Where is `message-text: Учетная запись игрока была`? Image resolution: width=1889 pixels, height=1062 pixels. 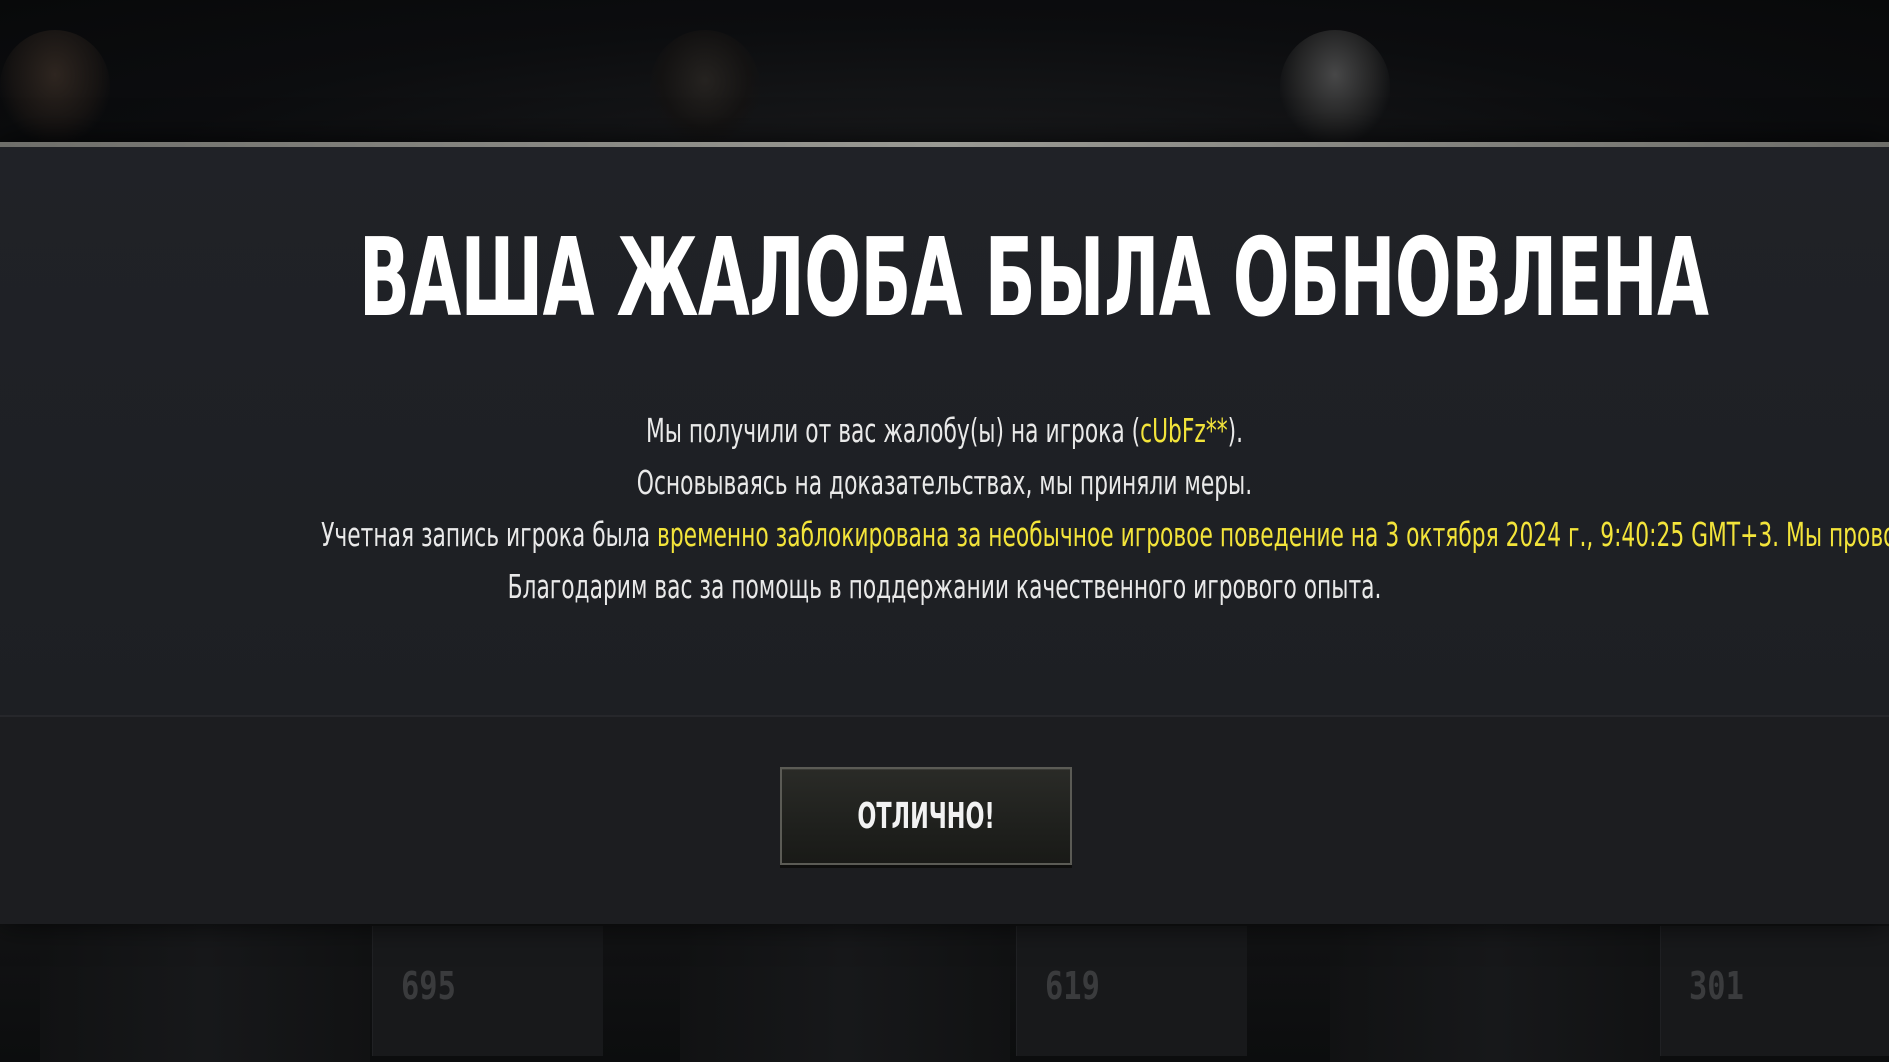 message-text: Учетная запись игрока была is located at coordinates (489, 534).